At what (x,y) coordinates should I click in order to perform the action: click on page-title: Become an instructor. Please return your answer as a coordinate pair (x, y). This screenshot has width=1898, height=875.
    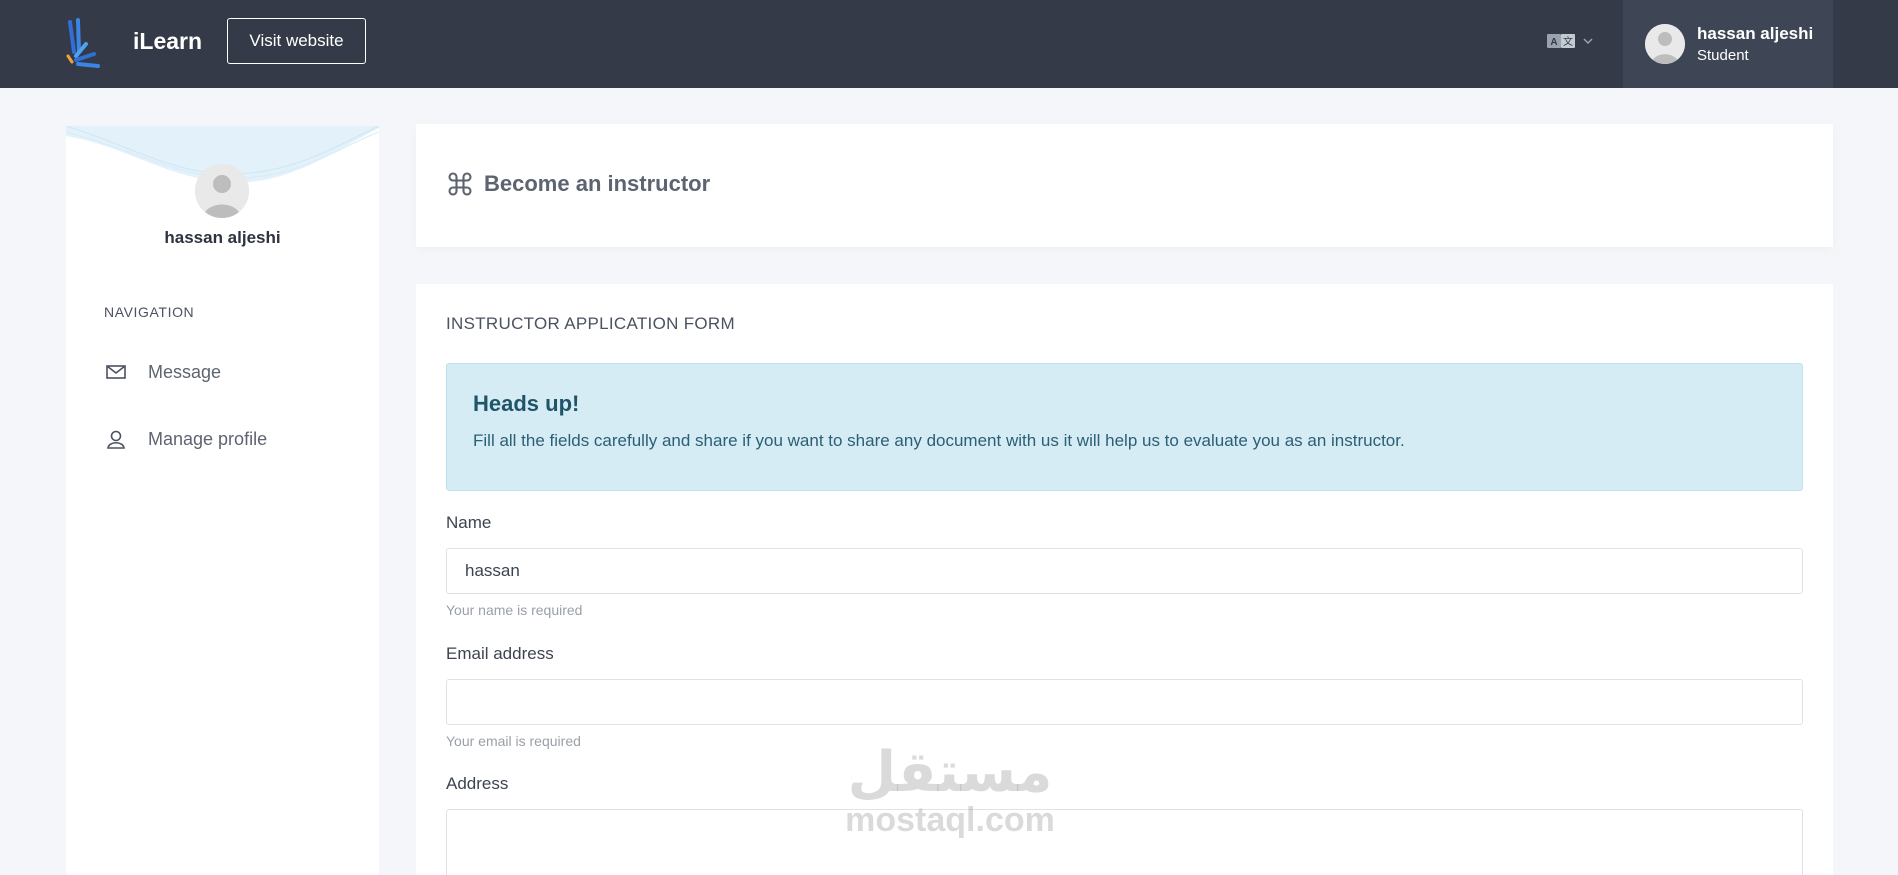
    Looking at the image, I should click on (578, 184).